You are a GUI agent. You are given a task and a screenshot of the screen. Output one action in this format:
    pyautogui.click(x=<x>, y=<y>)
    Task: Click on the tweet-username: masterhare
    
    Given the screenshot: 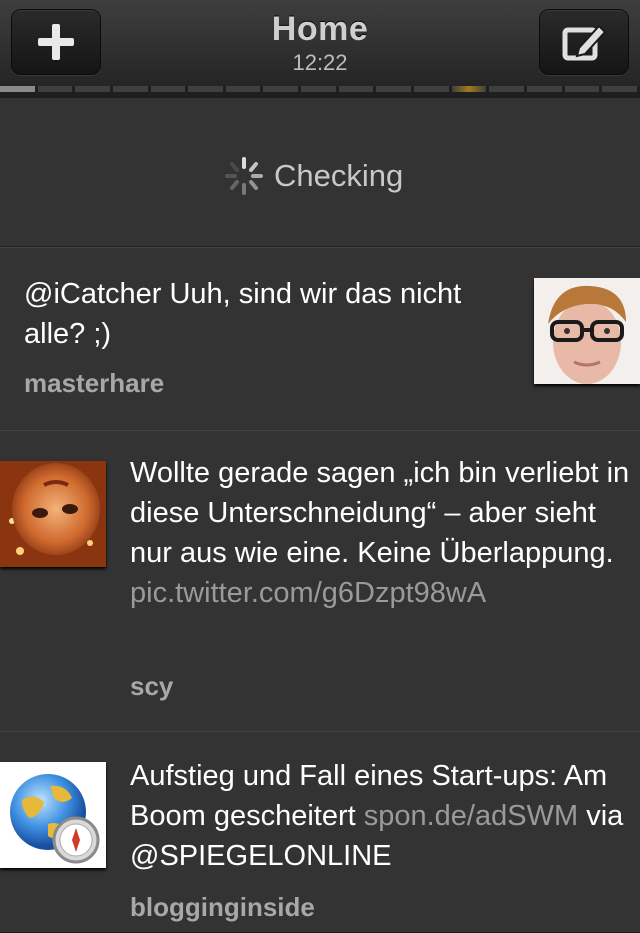 What is the action you would take?
    pyautogui.click(x=94, y=383)
    